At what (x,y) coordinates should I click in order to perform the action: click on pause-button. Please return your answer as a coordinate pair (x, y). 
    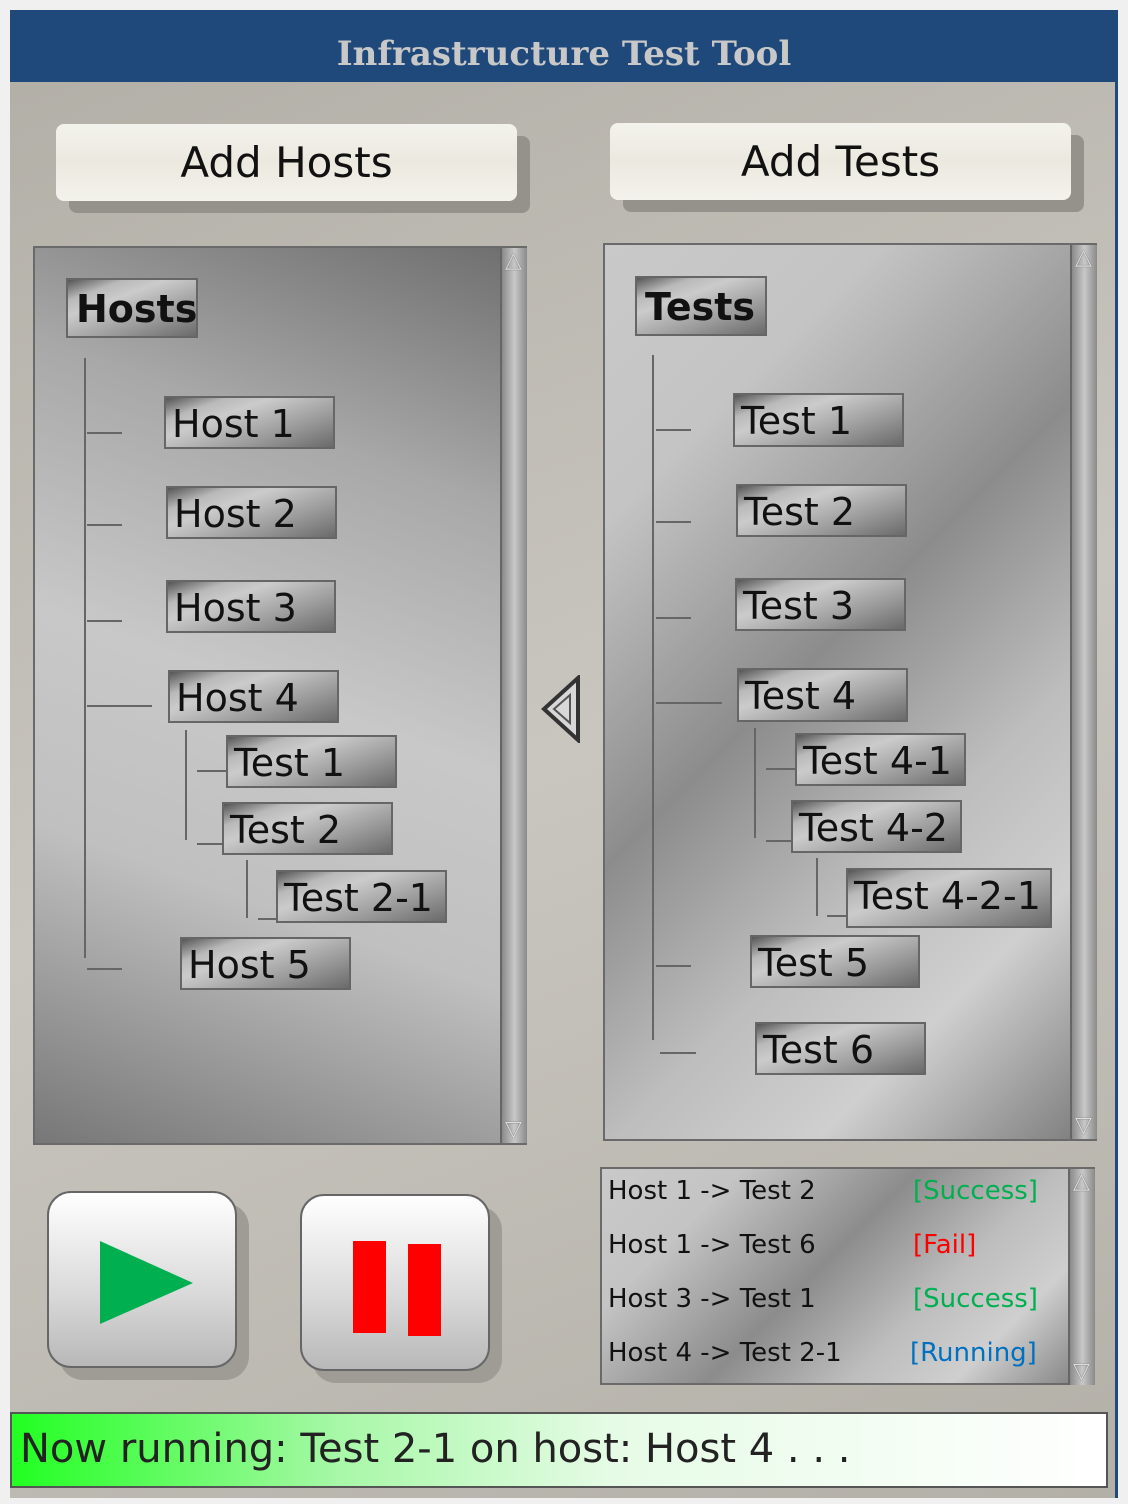
    Looking at the image, I should click on (395, 1282).